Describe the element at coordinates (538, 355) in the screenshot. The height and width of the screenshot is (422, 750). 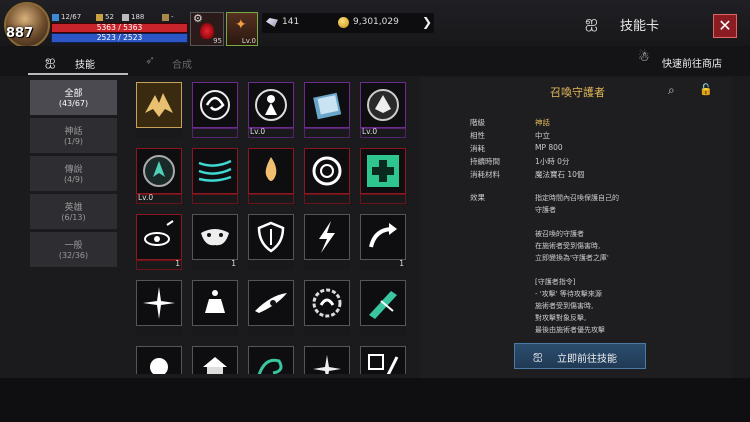
I see `skill-tab-icon: ஐ` at that location.